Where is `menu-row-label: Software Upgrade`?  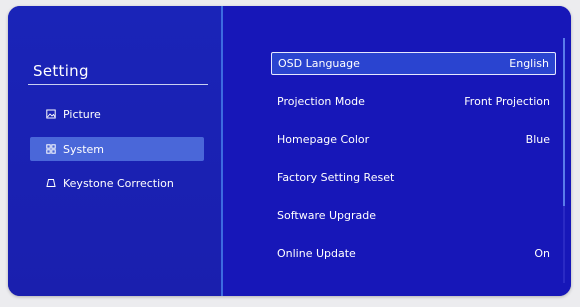
menu-row-label: Software Upgrade is located at coordinates (327, 215).